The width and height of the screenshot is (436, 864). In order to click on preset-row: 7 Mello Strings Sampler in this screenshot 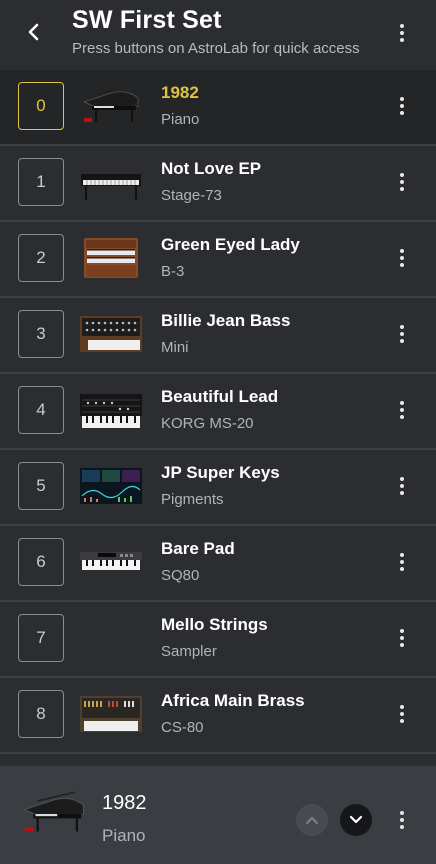, I will do `click(218, 640)`.